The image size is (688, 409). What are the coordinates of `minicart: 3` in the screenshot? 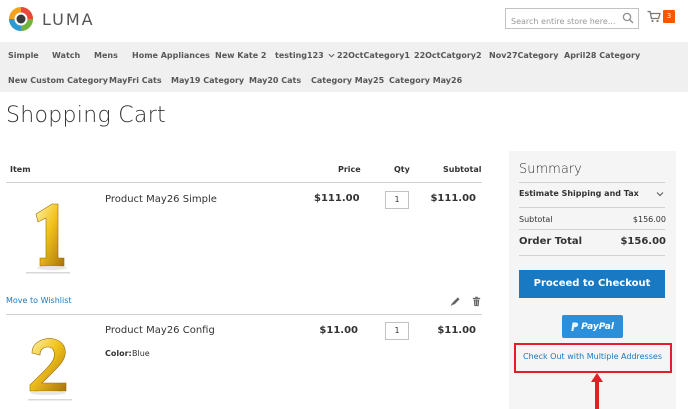 It's located at (661, 16).